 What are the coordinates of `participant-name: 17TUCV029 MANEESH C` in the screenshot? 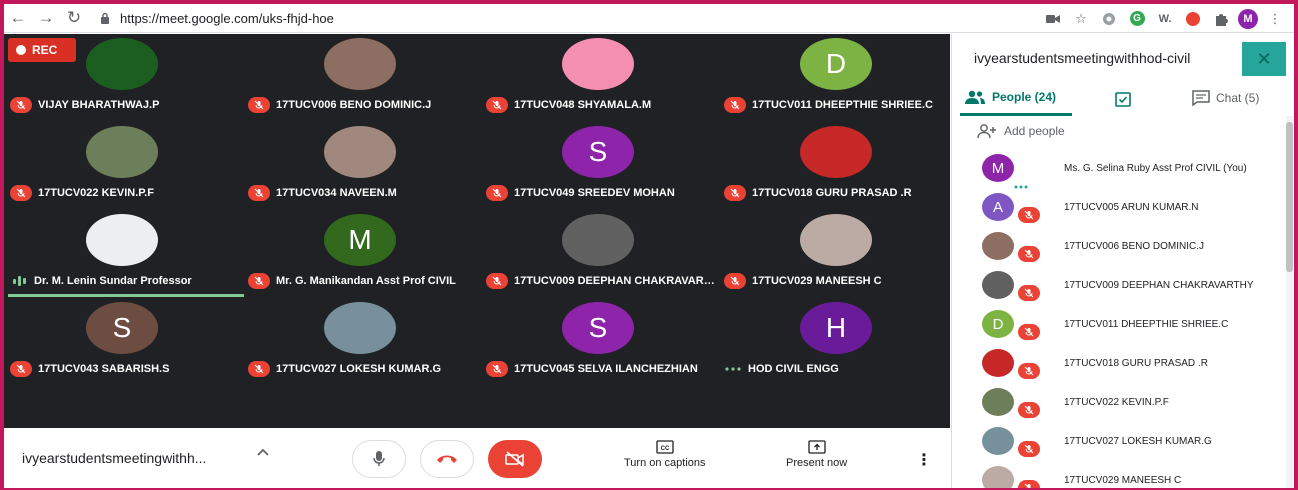 It's located at (817, 281).